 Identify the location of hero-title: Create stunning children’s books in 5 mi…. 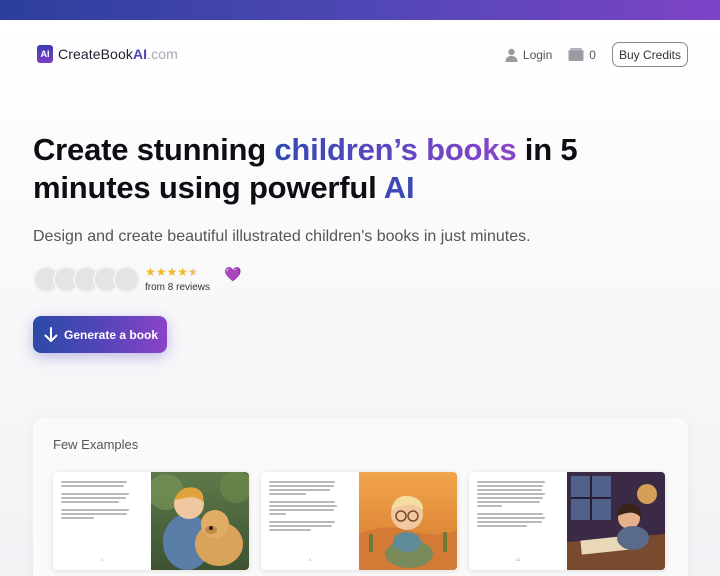
(353, 169).